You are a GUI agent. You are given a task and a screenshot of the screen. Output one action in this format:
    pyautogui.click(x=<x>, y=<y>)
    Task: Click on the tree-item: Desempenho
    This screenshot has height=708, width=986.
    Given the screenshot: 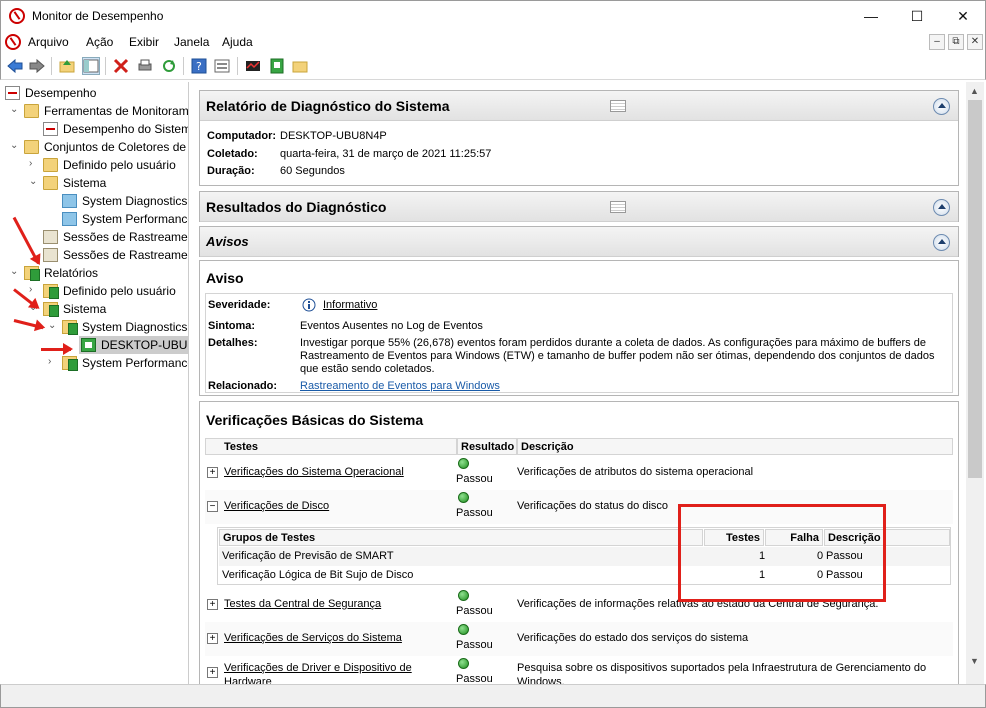 What is the action you would take?
    pyautogui.click(x=94, y=93)
    